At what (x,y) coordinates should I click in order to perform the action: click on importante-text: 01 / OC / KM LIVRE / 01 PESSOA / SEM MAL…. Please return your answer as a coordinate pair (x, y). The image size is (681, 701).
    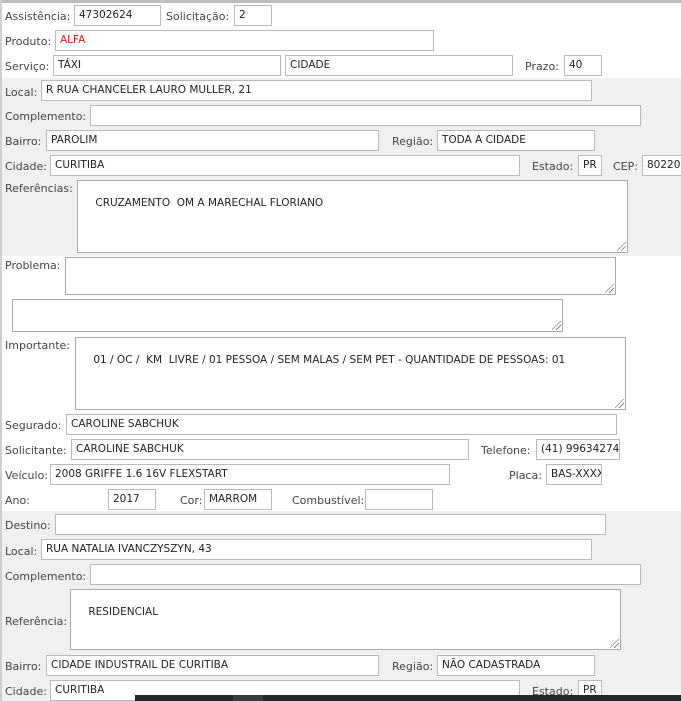
    Looking at the image, I should click on (329, 360).